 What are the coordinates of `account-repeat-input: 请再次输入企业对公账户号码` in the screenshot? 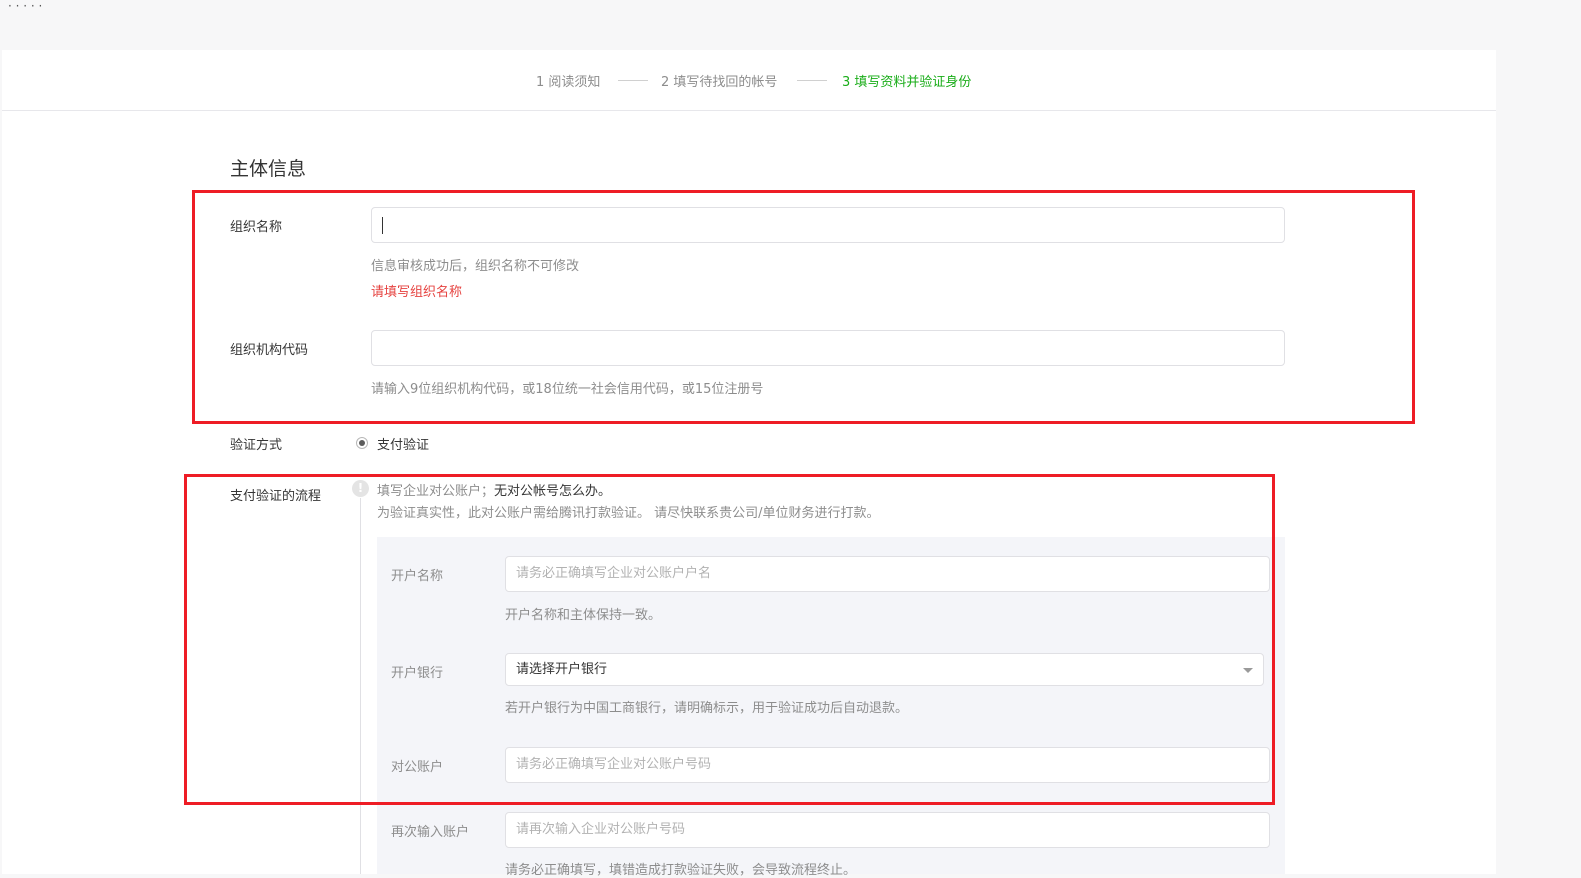 It's located at (887, 830).